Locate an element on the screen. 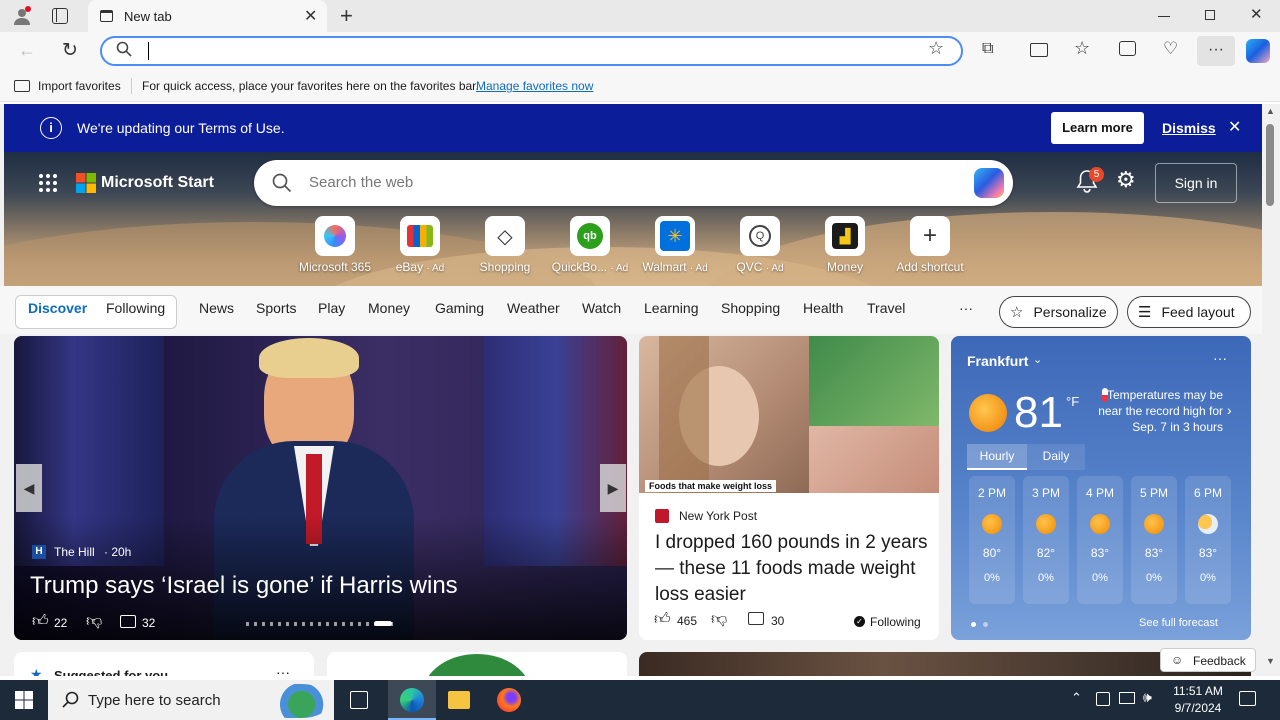 This screenshot has width=1280, height=720. tab-actions-icon is located at coordinates (60, 16).